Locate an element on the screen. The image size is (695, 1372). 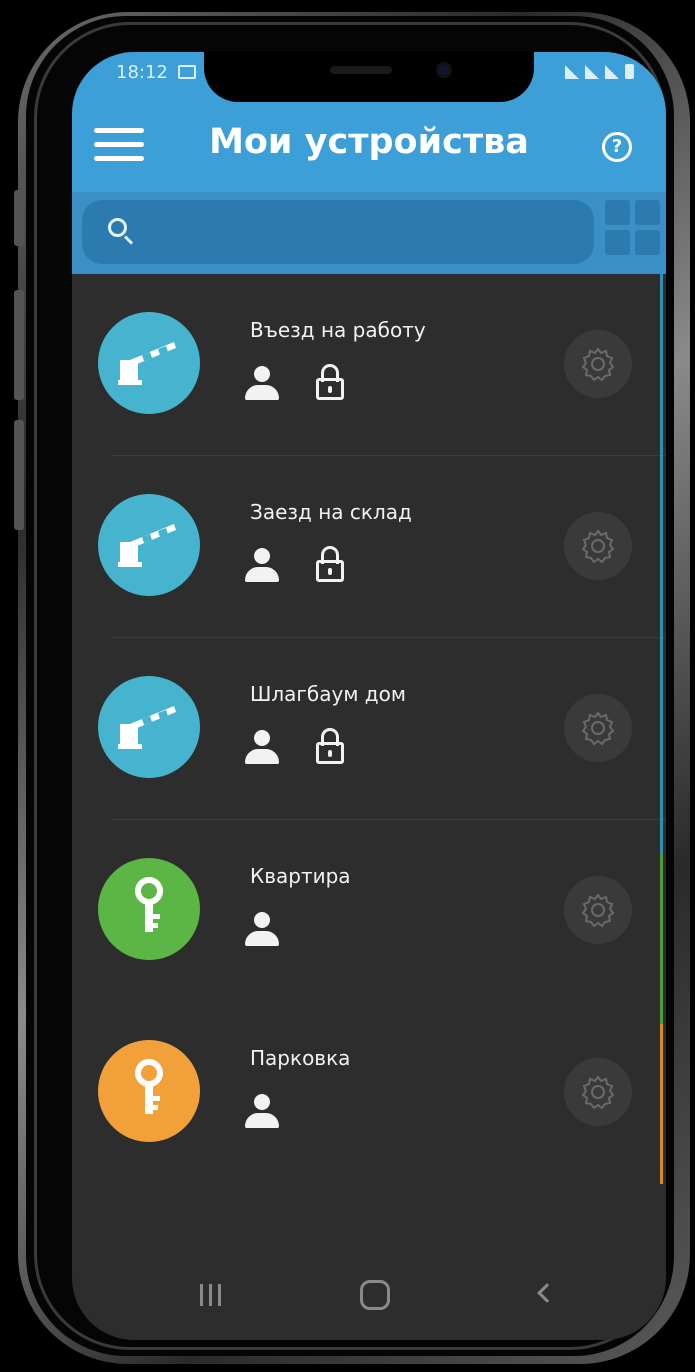
search-input is located at coordinates (361, 232).